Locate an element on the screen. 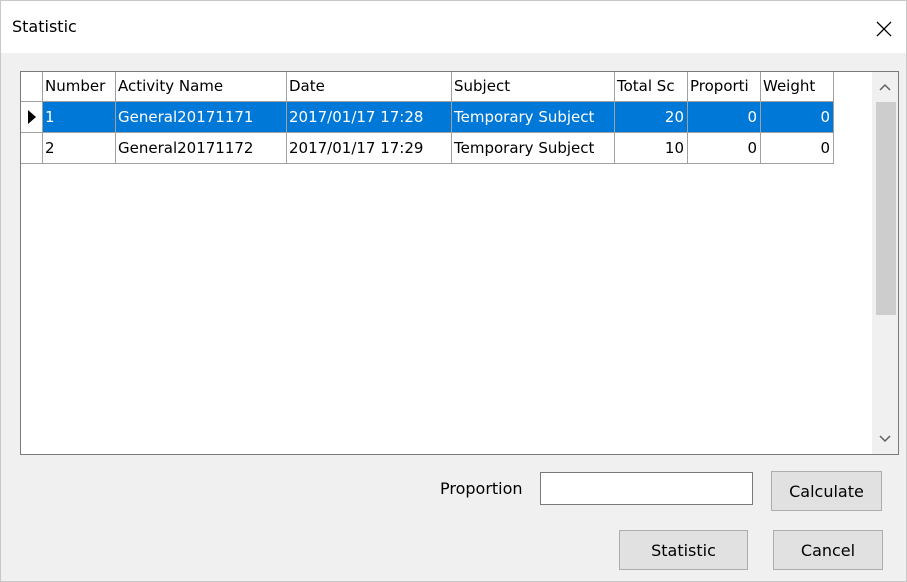  chevron-down-icon is located at coordinates (885, 439).